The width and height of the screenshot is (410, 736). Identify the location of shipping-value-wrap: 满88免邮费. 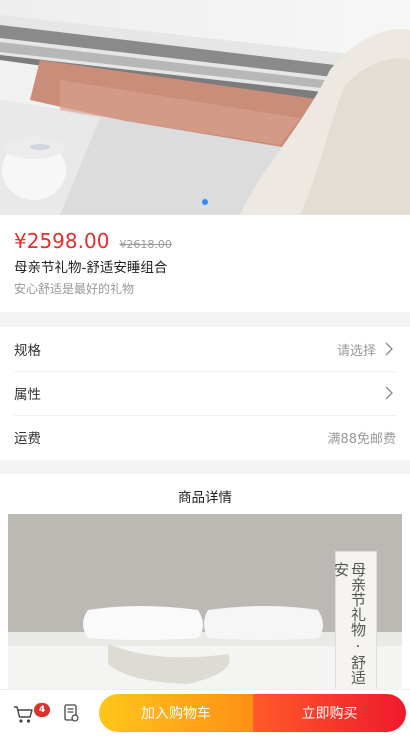
(361, 437).